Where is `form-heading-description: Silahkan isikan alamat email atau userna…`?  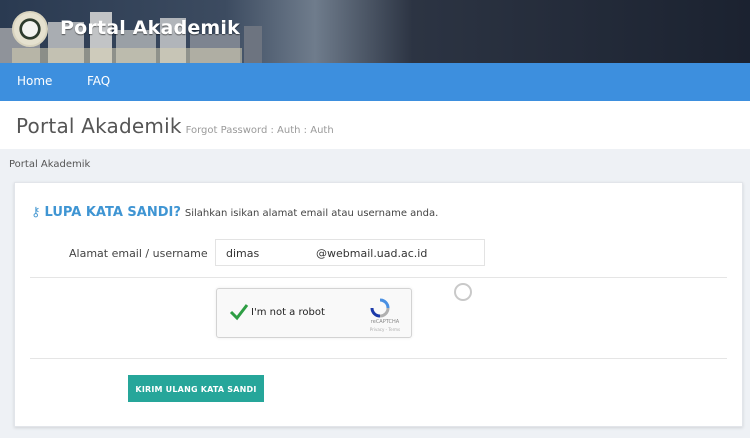 form-heading-description: Silahkan isikan alamat email atau userna… is located at coordinates (311, 213).